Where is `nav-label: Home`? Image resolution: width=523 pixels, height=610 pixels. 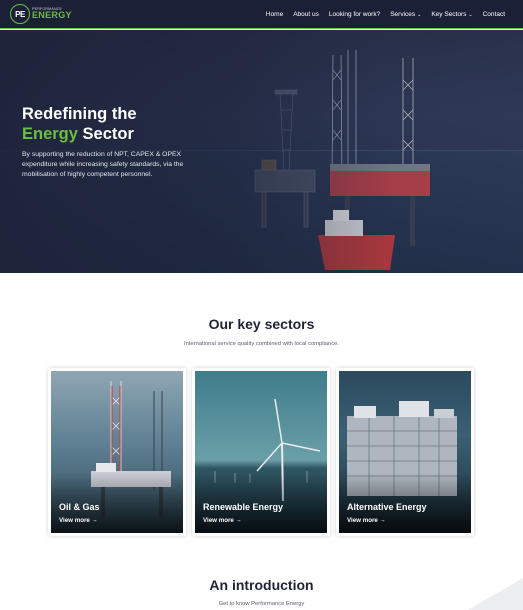
nav-label: Home is located at coordinates (274, 14).